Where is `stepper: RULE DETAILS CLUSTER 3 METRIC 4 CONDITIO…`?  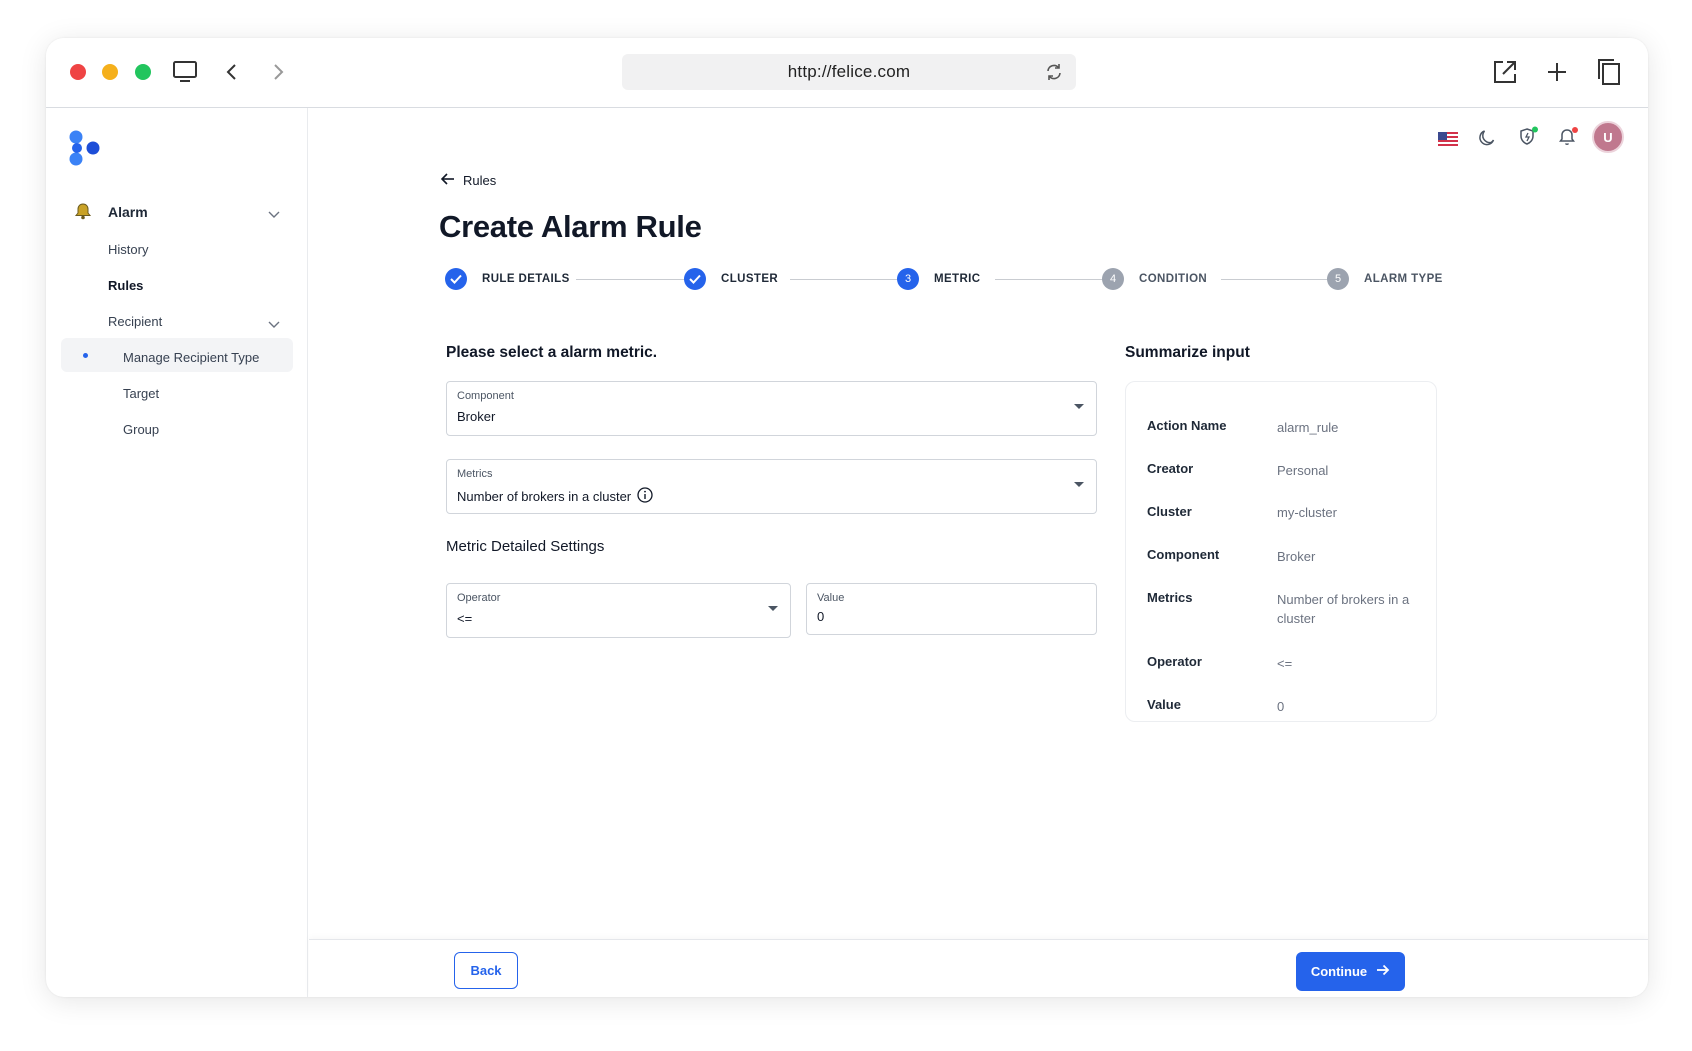 stepper: RULE DETAILS CLUSTER 3 METRIC 4 CONDITIO… is located at coordinates (995, 280).